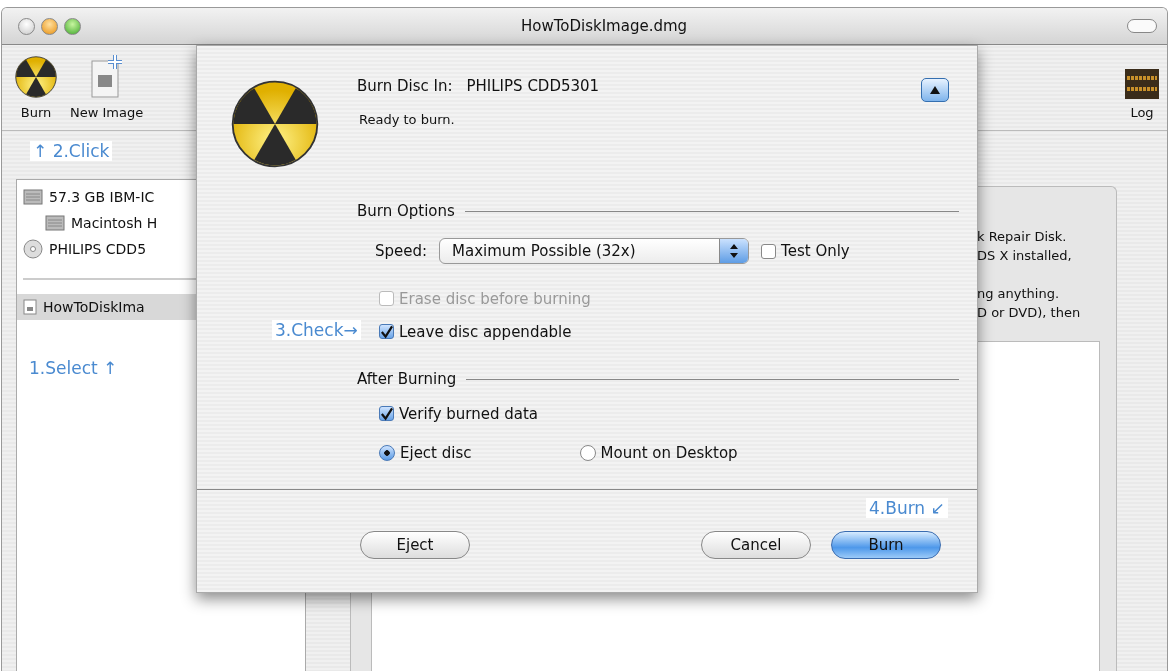  Describe the element at coordinates (1025, 256) in the screenshot. I see `instruction-text: DS X installed,` at that location.